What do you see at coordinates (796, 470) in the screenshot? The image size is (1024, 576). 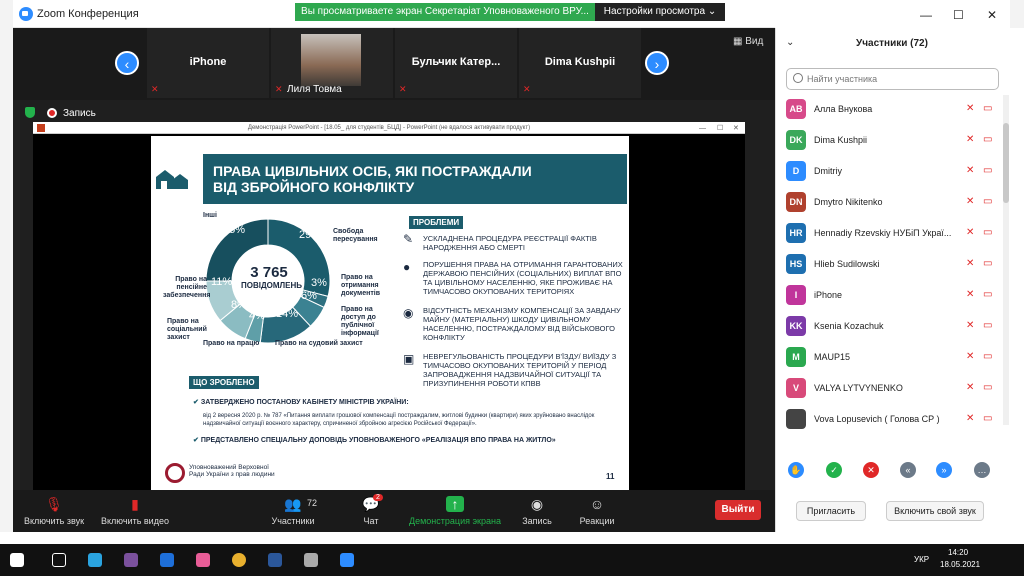 I see `raise-hand-icon: ✋` at bounding box center [796, 470].